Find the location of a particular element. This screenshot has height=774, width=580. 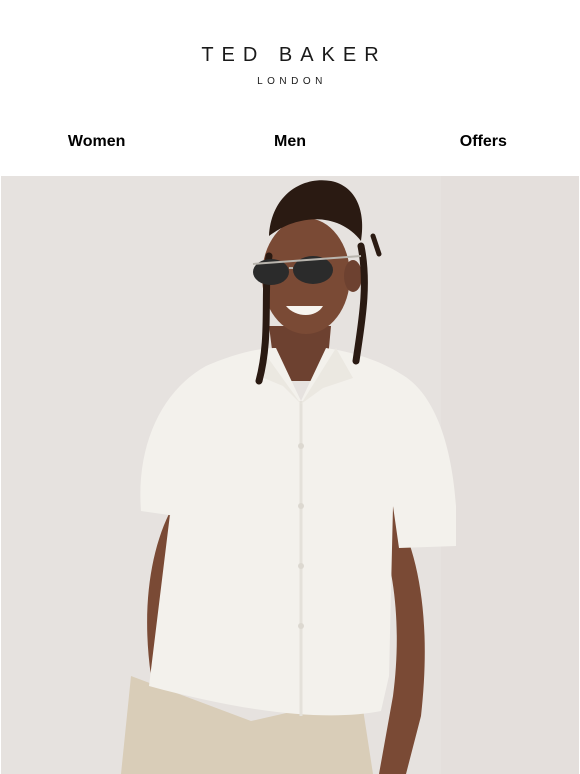

brand-name: TED BAKER is located at coordinates (294, 55).